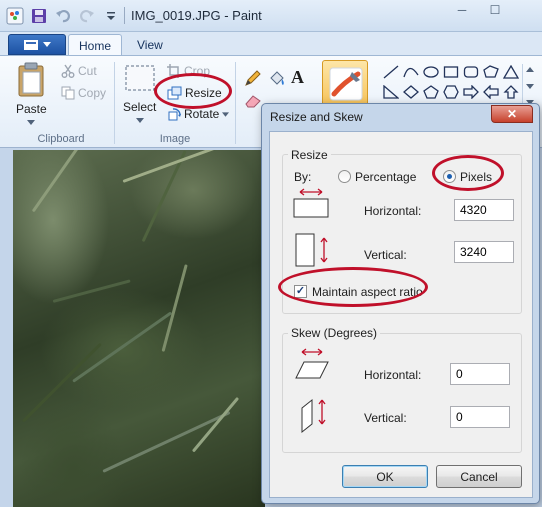 The width and height of the screenshot is (542, 507). I want to click on text-tool: A, so click(297, 77).